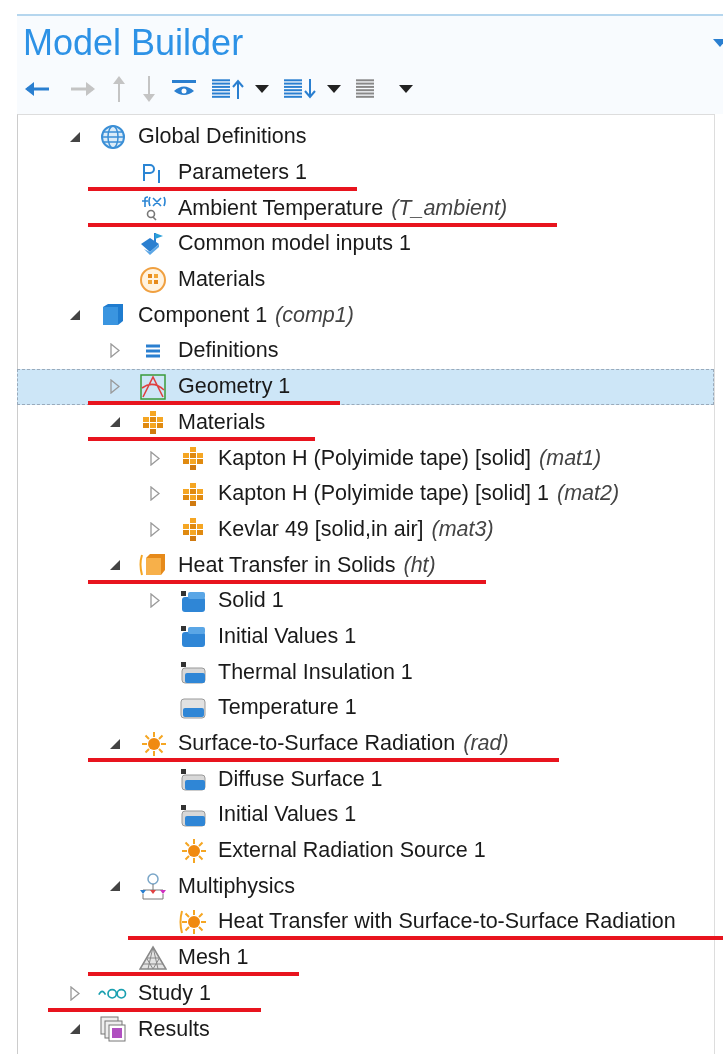  What do you see at coordinates (153, 279) in the screenshot?
I see `materials-icon` at bounding box center [153, 279].